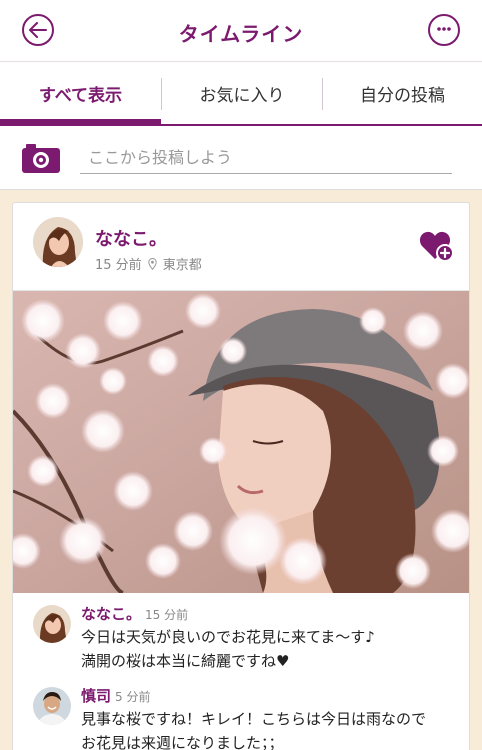  What do you see at coordinates (131, 238) in the screenshot?
I see `post-author: ななこ。` at bounding box center [131, 238].